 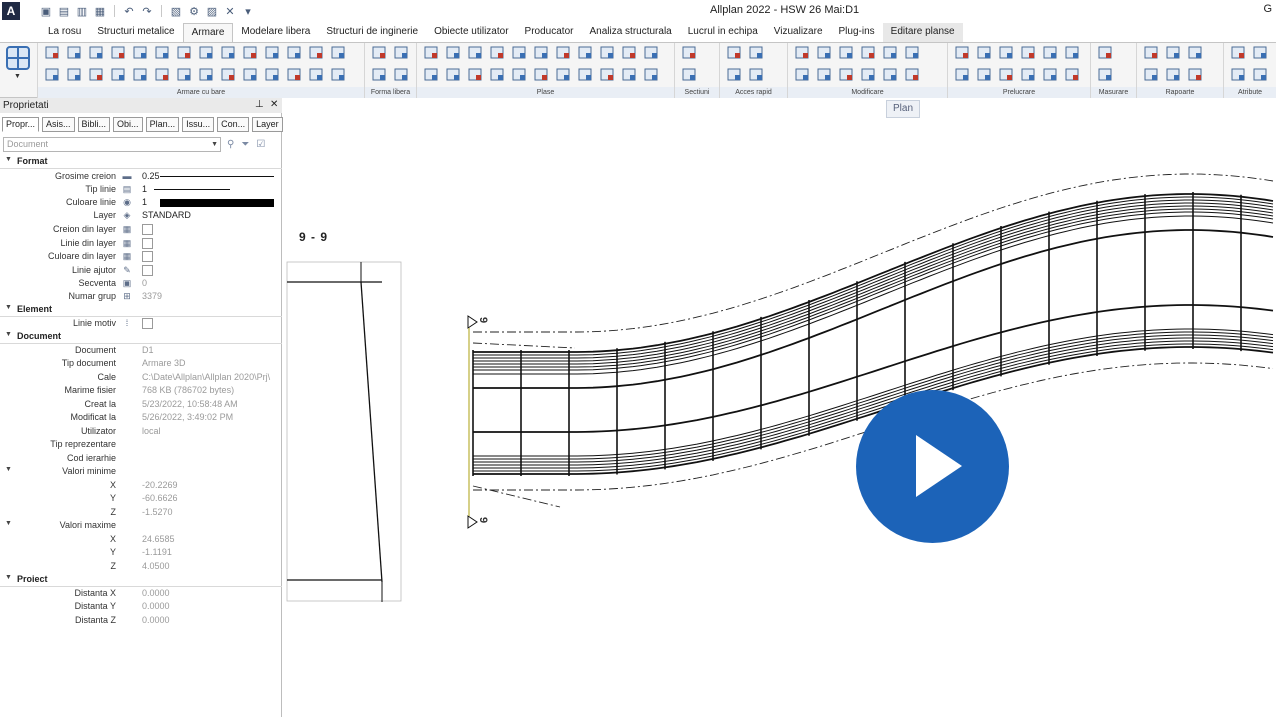 I want to click on new-icon: ▣, so click(x=46, y=11).